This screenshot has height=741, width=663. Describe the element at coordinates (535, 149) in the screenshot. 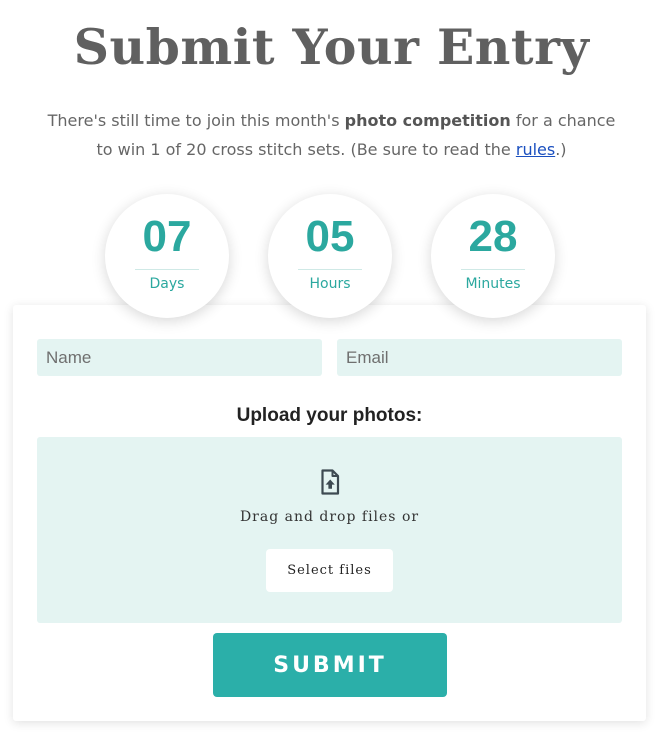

I see `rules-link: rules` at that location.